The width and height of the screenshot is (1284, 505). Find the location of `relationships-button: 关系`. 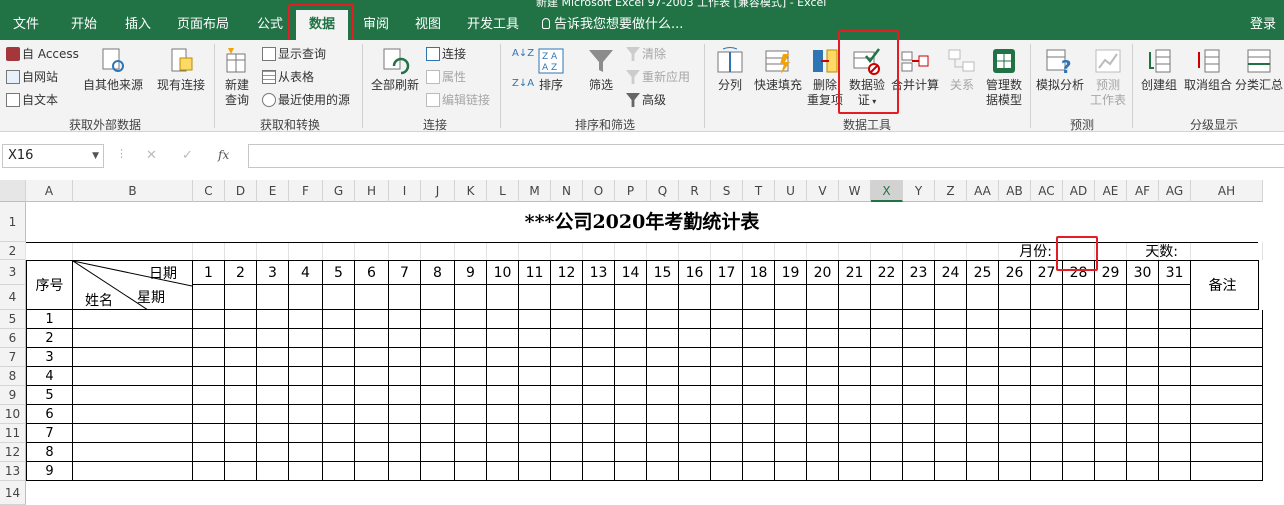

relationships-button: 关系 is located at coordinates (962, 69).